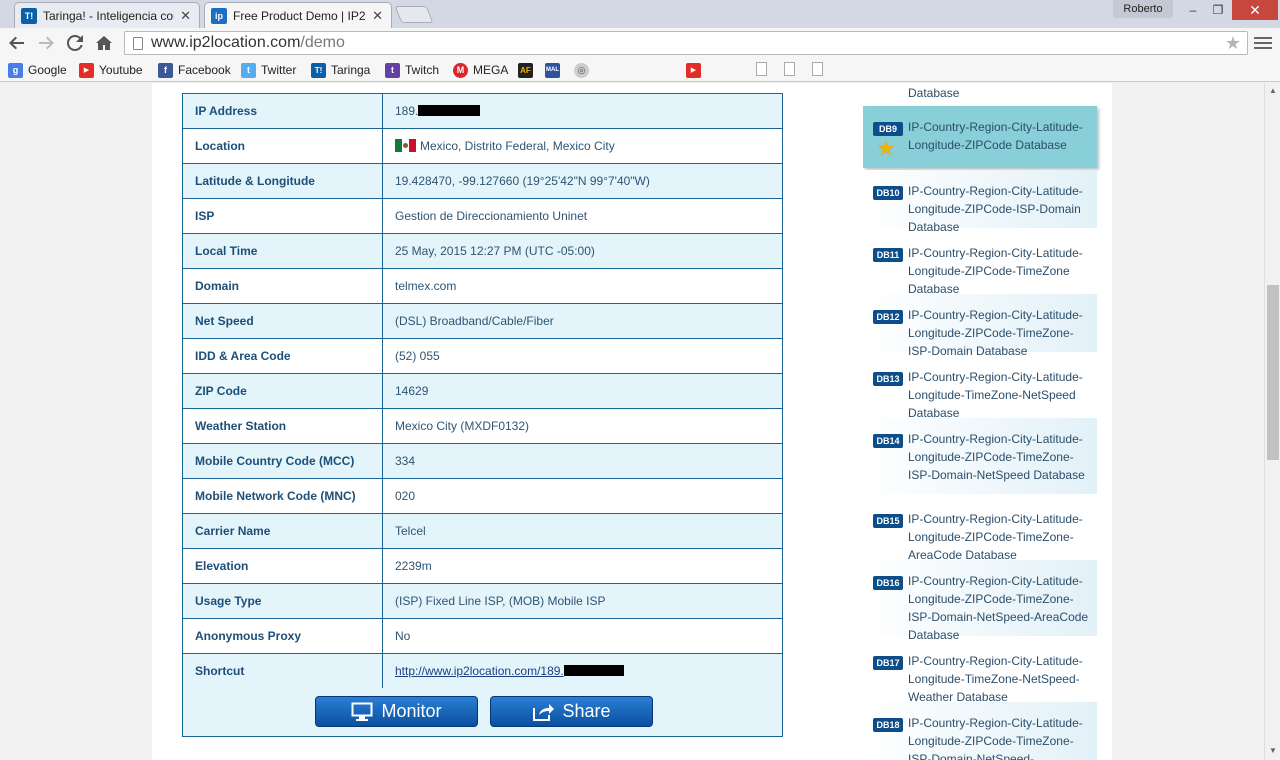  What do you see at coordinates (282, 426) in the screenshot?
I see `row-label: Weather Station` at bounding box center [282, 426].